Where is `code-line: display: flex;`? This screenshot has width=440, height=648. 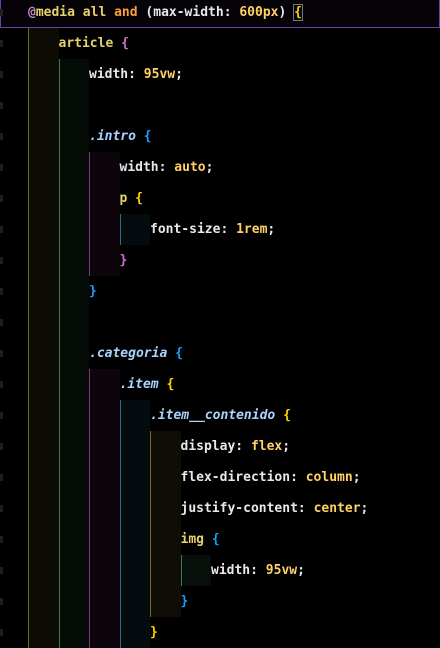
code-line: display: flex; is located at coordinates (220, 446).